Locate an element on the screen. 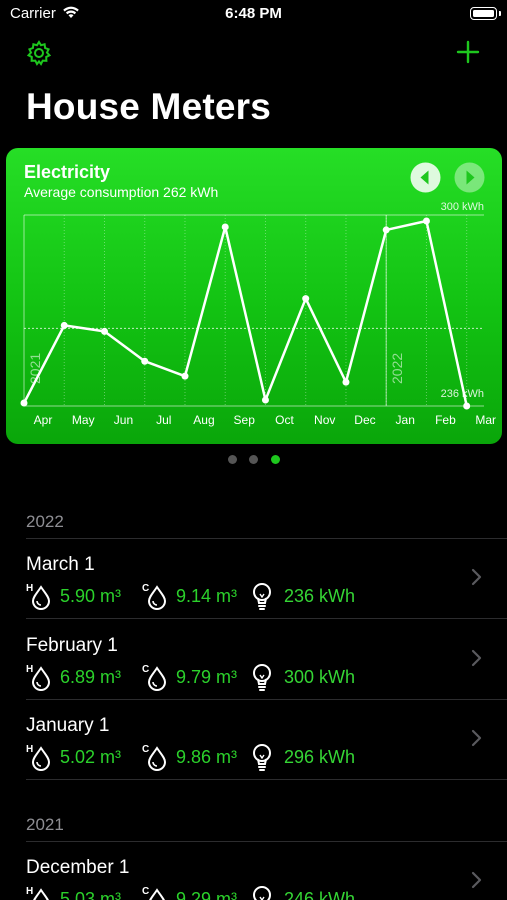  section-header-2021: 2021 is located at coordinates (45, 824).